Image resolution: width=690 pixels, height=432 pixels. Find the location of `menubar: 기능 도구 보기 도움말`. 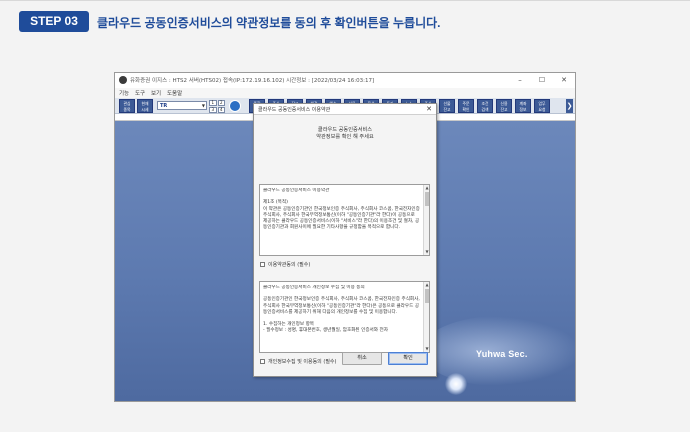

menubar: 기능 도구 보기 도움말 is located at coordinates (345, 93).